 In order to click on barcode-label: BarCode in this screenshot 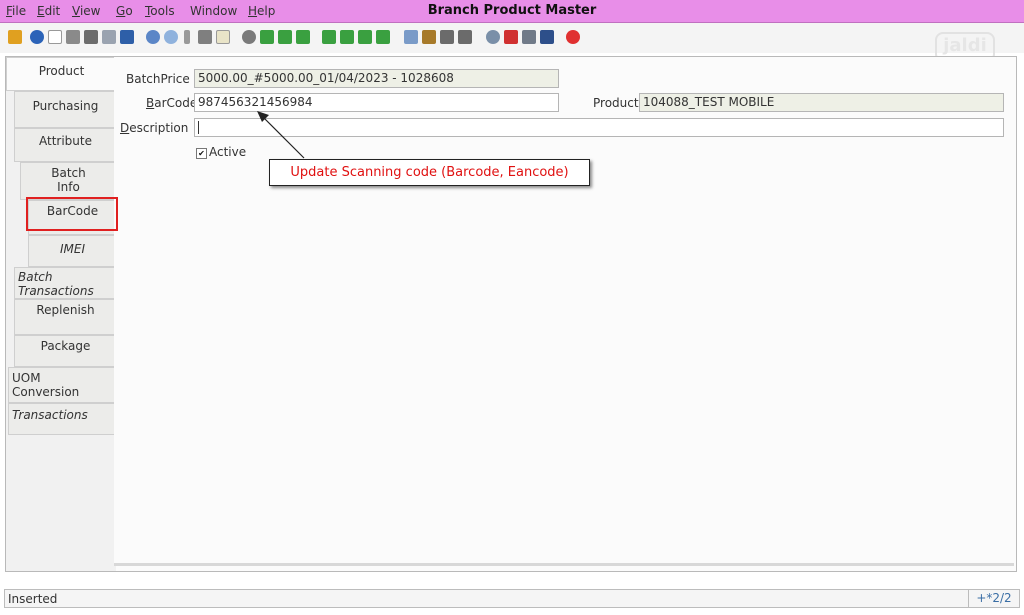, I will do `click(172, 103)`.